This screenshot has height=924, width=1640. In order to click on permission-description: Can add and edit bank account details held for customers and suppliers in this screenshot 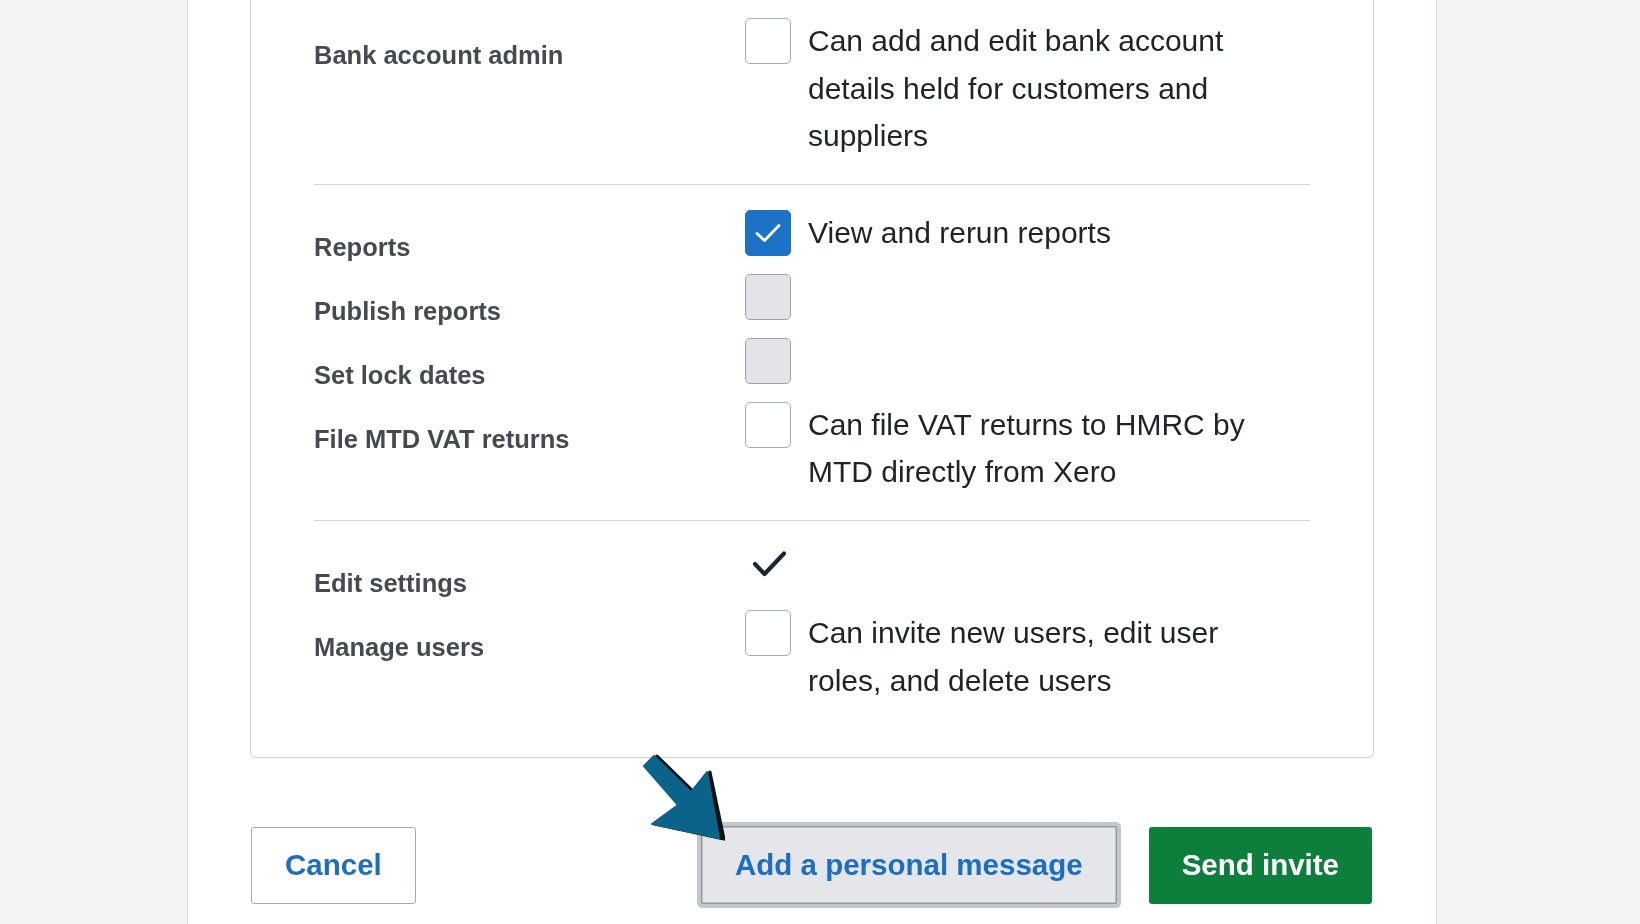, I will do `click(1016, 89)`.